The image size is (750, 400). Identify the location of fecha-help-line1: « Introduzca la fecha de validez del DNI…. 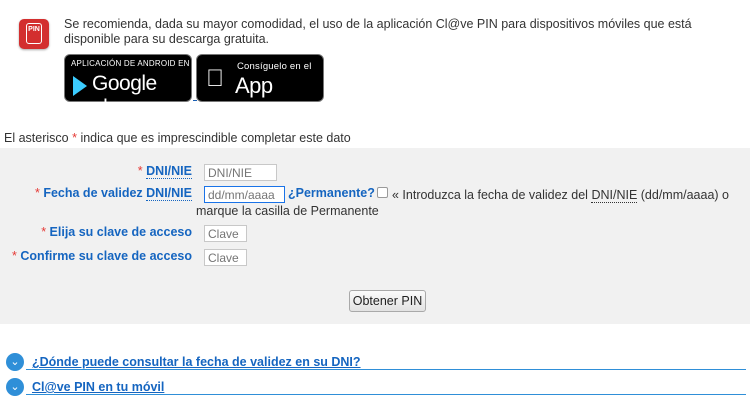
(567, 195).